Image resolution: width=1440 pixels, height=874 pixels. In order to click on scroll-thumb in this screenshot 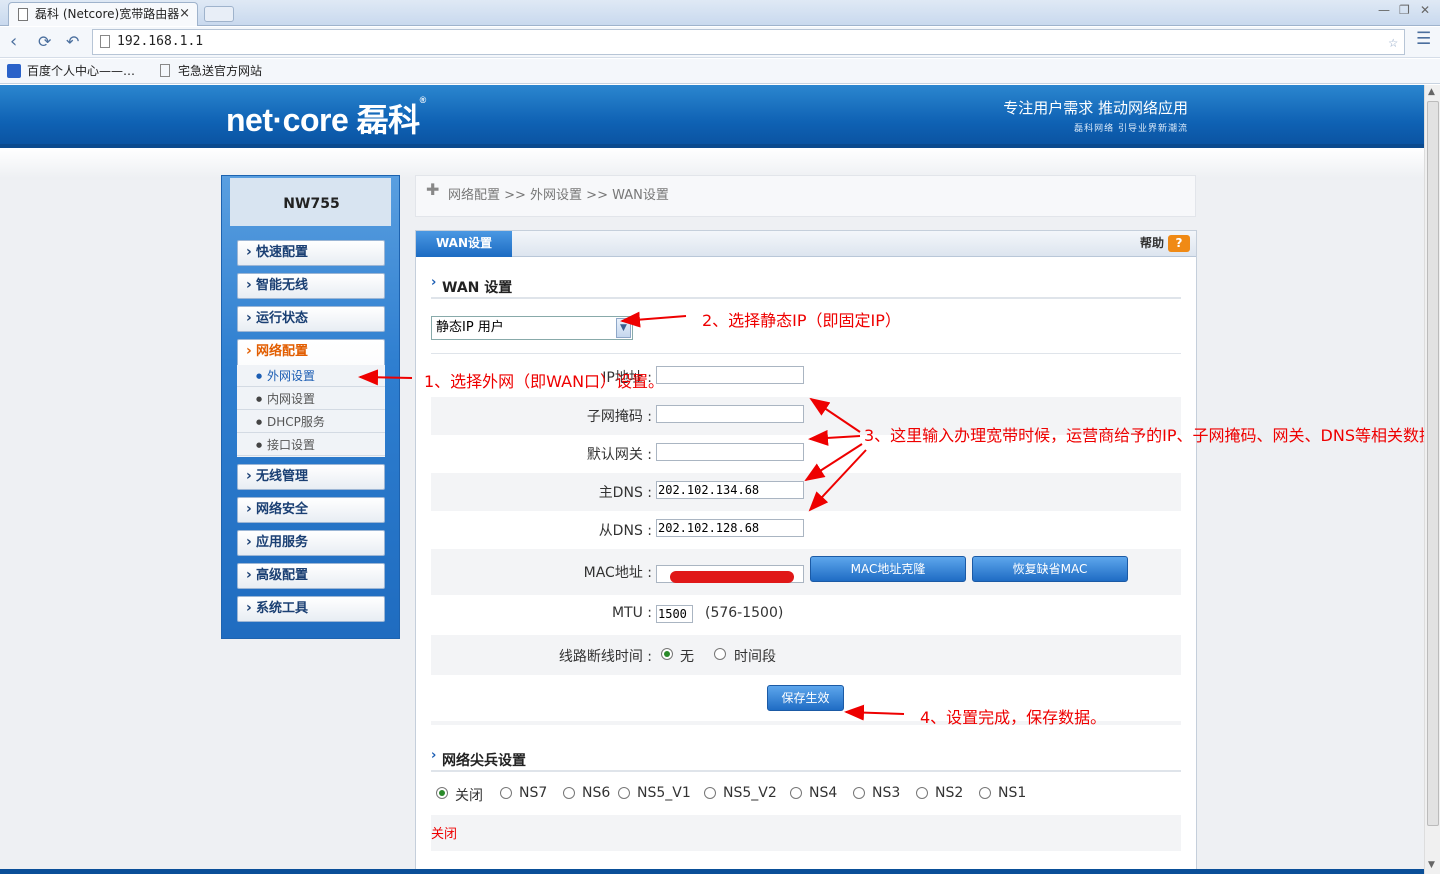, I will do `click(1433, 463)`.